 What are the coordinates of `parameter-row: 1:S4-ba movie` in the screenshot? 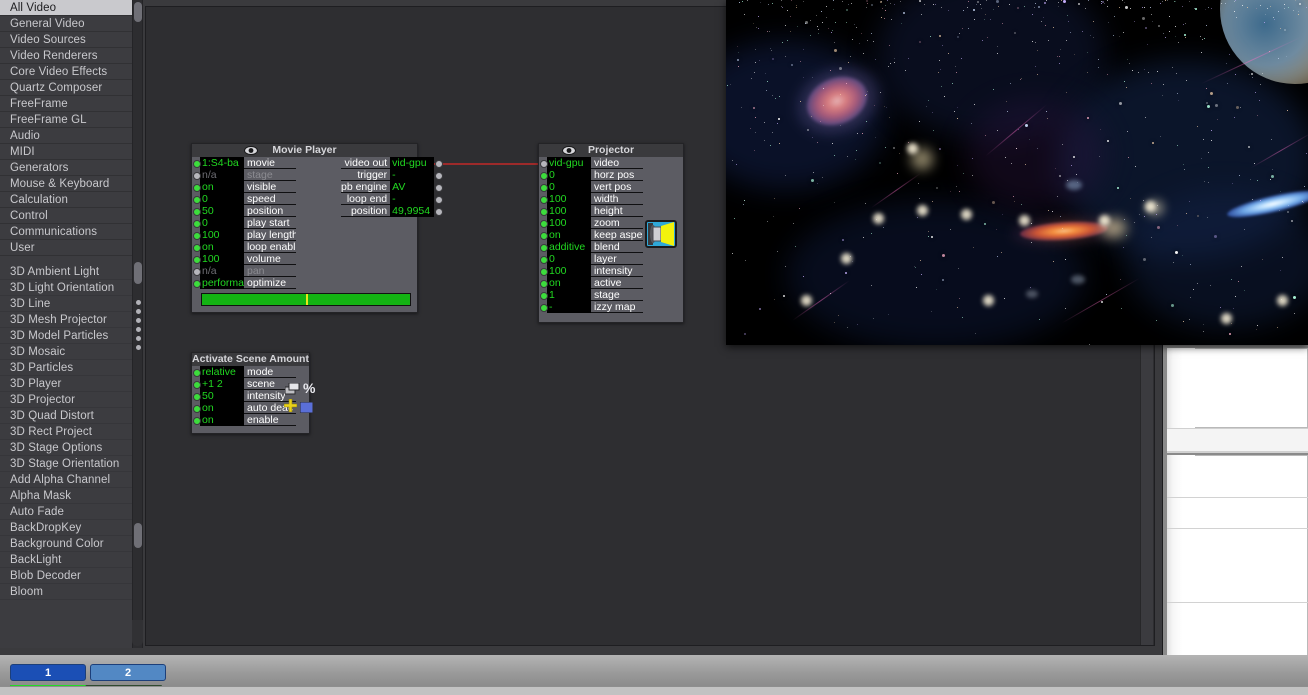 It's located at (244, 163).